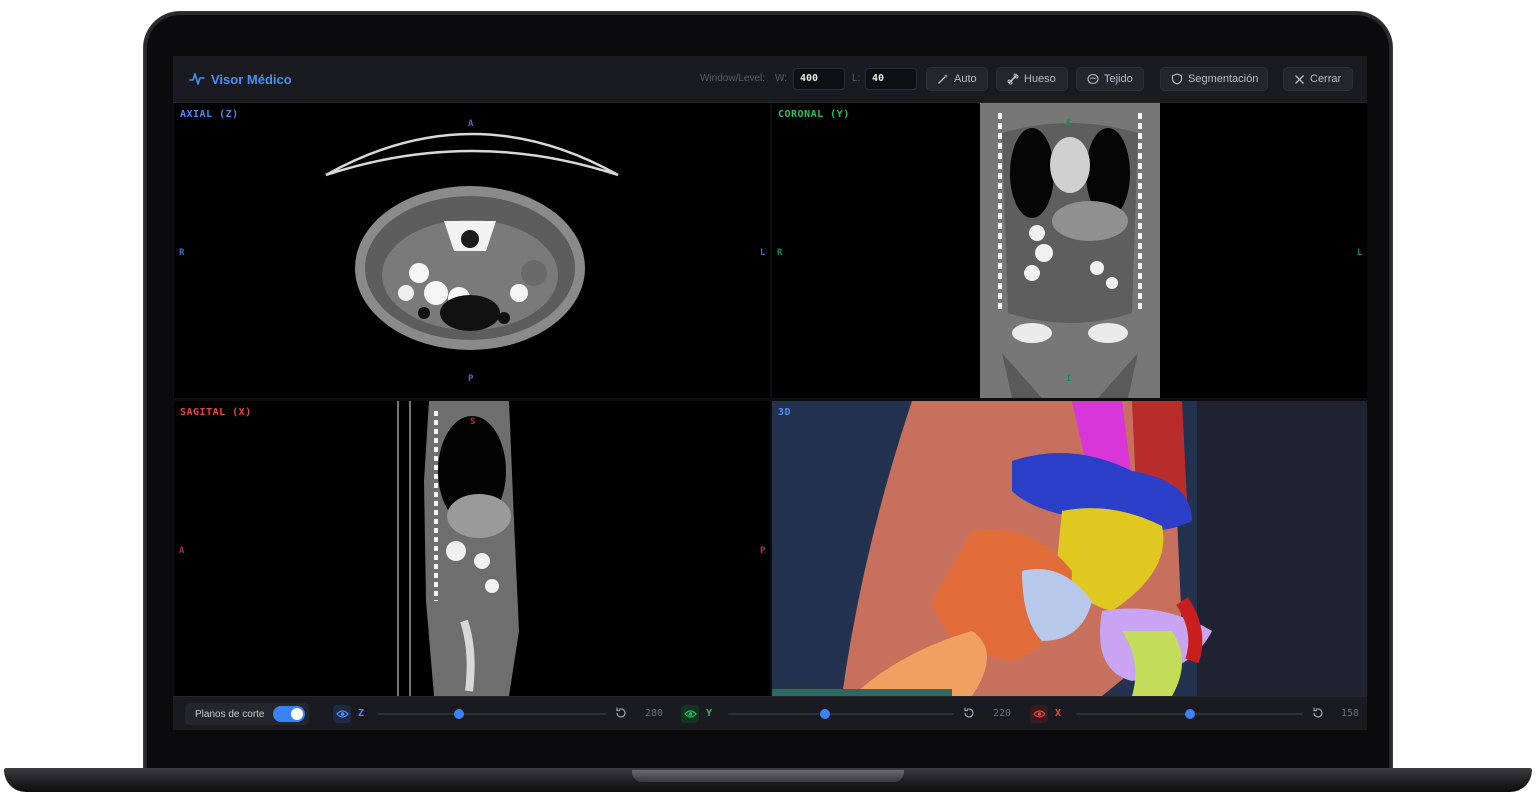  Describe the element at coordinates (288, 714) in the screenshot. I see `planos-de-corte-toggle` at that location.